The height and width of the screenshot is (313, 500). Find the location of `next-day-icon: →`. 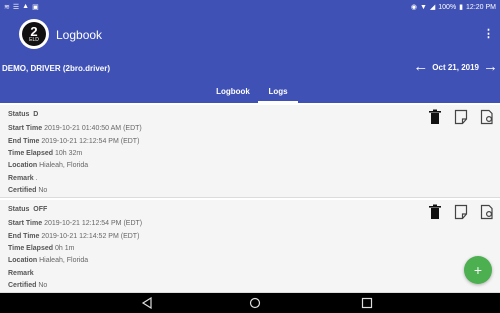

next-day-icon: → is located at coordinates (490, 67).